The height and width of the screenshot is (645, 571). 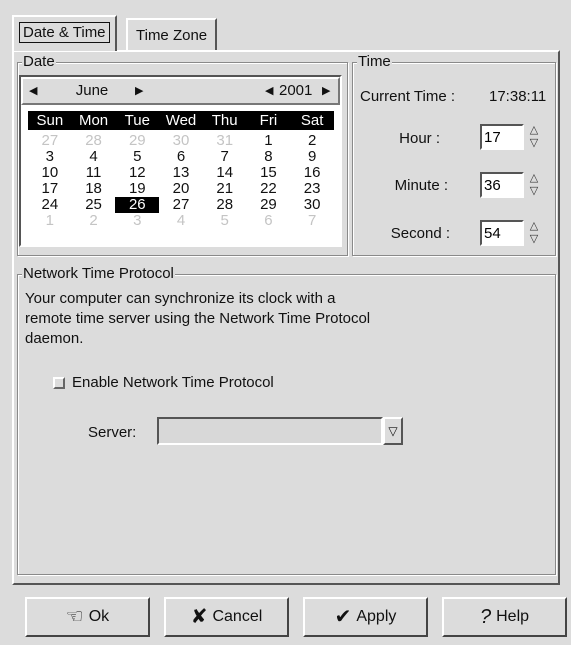 I want to click on minute-spinner: △ ▽, so click(x=511, y=185).